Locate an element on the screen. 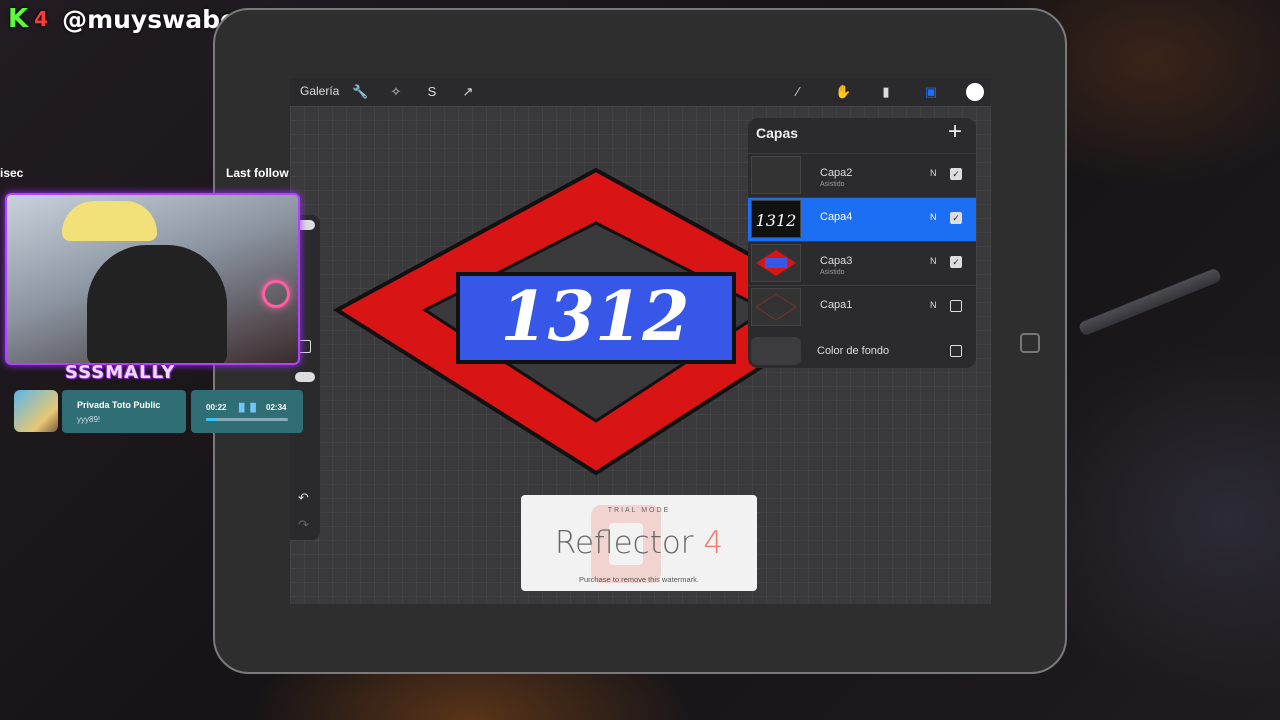 The height and width of the screenshot is (720, 1280). layer-row: Capa2 Asistido N ✓ is located at coordinates (862, 175).